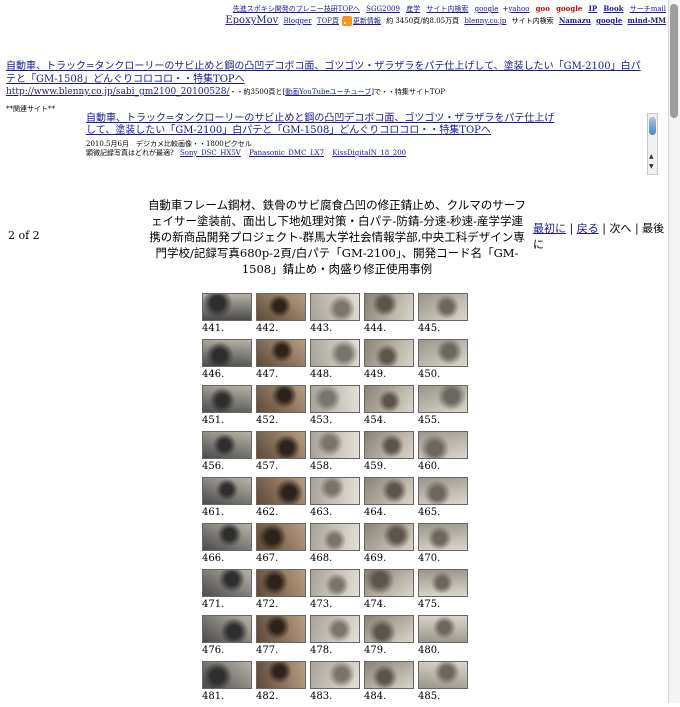 The width and height of the screenshot is (680, 707). What do you see at coordinates (391, 682) in the screenshot?
I see `thumbnail-item: 484.` at bounding box center [391, 682].